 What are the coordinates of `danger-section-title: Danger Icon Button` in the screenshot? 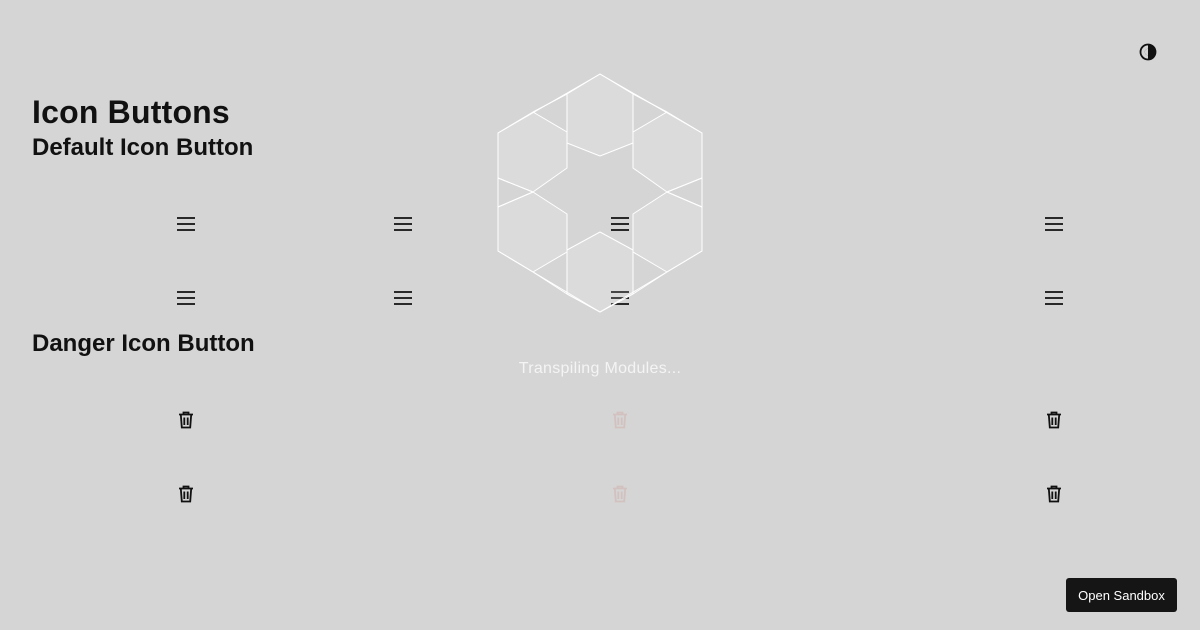 It's located at (143, 343).